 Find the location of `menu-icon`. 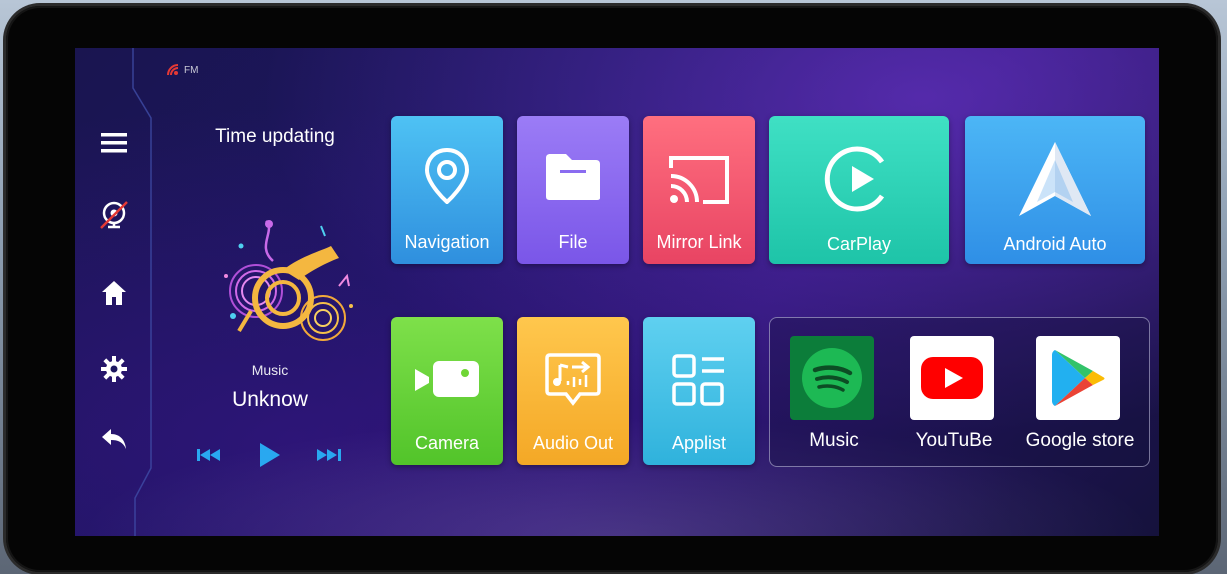

menu-icon is located at coordinates (114, 143).